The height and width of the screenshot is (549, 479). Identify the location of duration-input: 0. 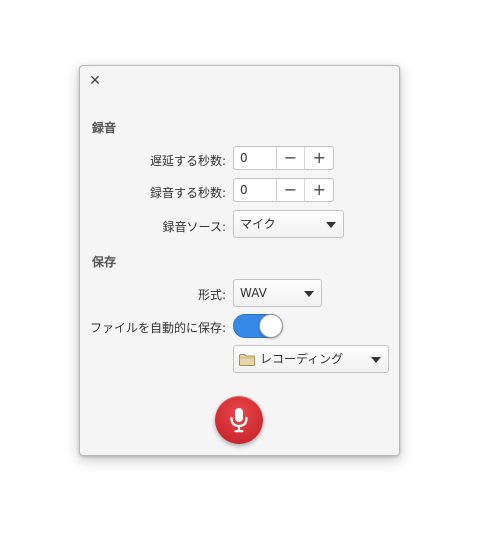
(255, 190).